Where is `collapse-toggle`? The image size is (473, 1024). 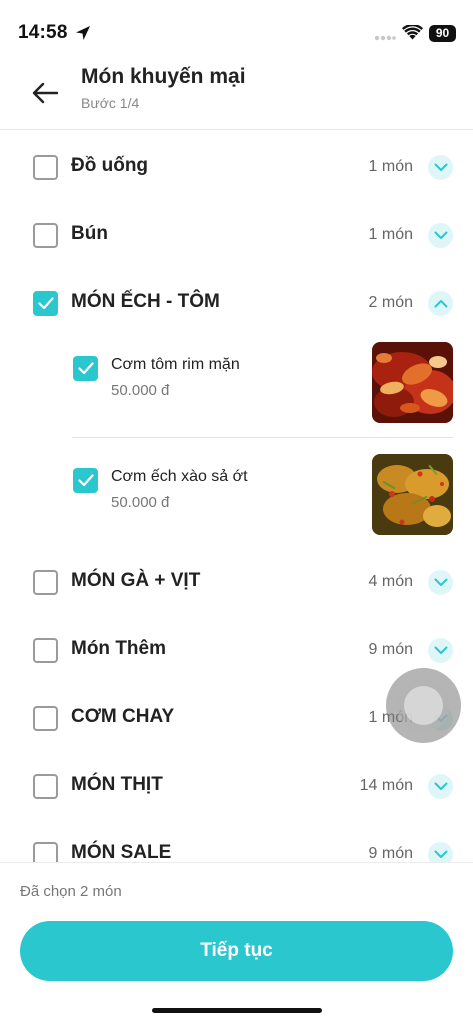 collapse-toggle is located at coordinates (440, 303).